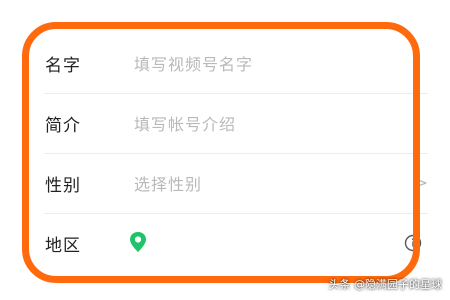 The height and width of the screenshot is (300, 450). I want to click on region-label: 地区, so click(63, 245).